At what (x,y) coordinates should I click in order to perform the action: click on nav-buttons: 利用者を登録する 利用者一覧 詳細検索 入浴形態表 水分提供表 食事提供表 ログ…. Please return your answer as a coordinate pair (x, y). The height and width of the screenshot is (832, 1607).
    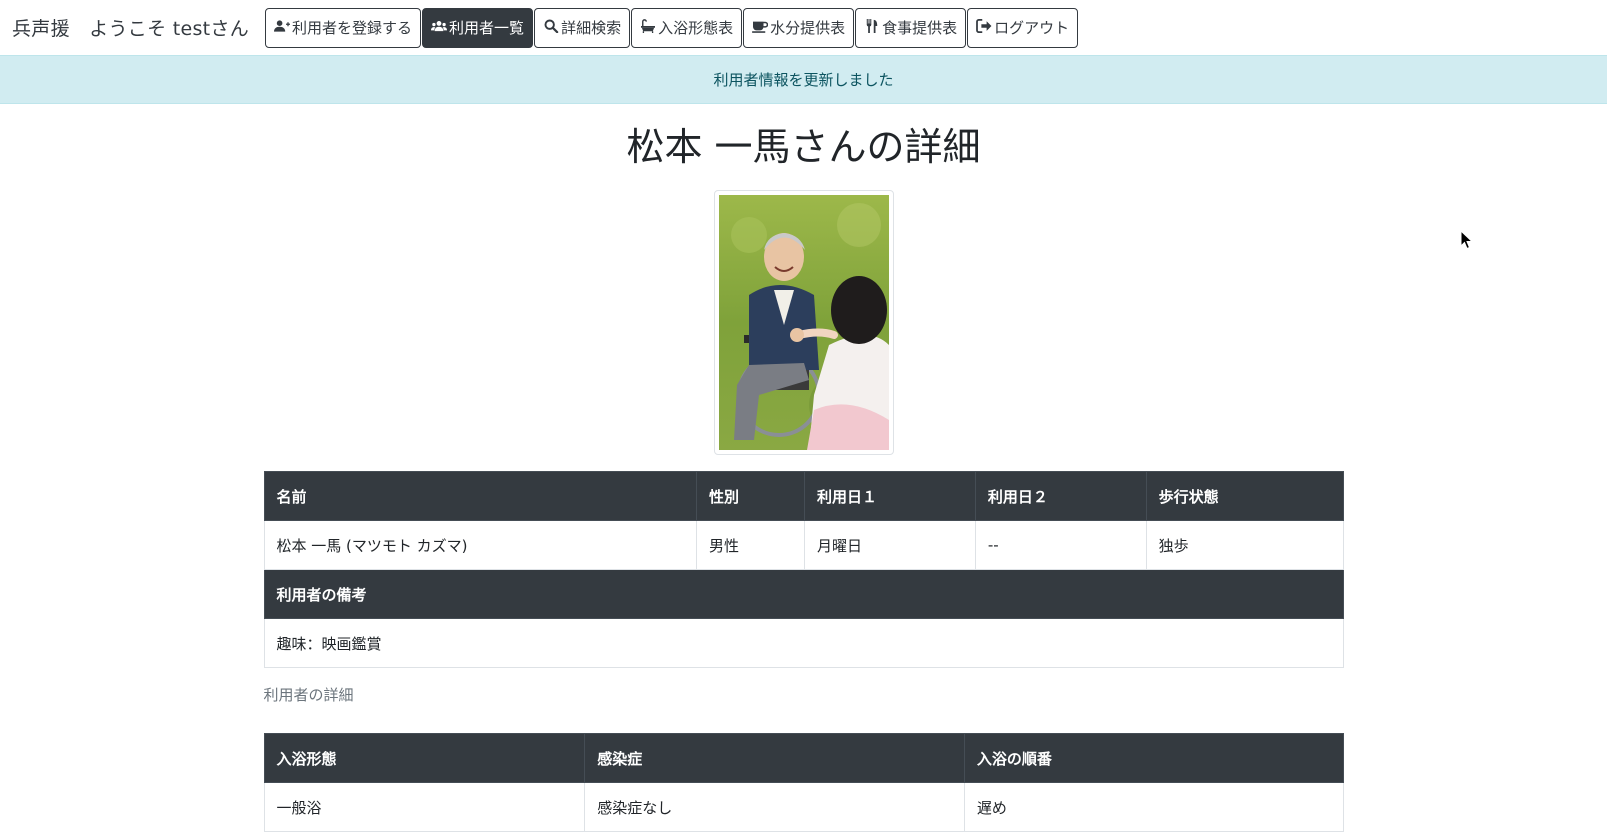
    Looking at the image, I should click on (672, 27).